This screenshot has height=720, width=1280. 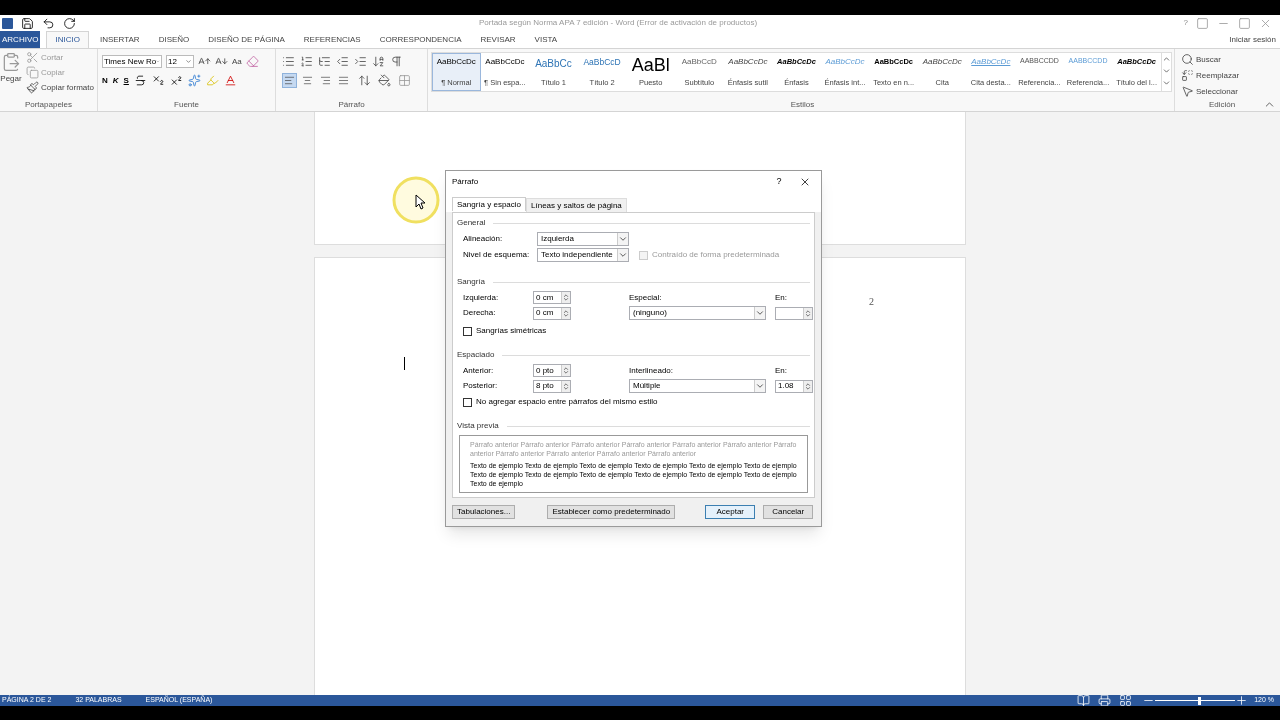 I want to click on redo-icon, so click(x=69, y=23).